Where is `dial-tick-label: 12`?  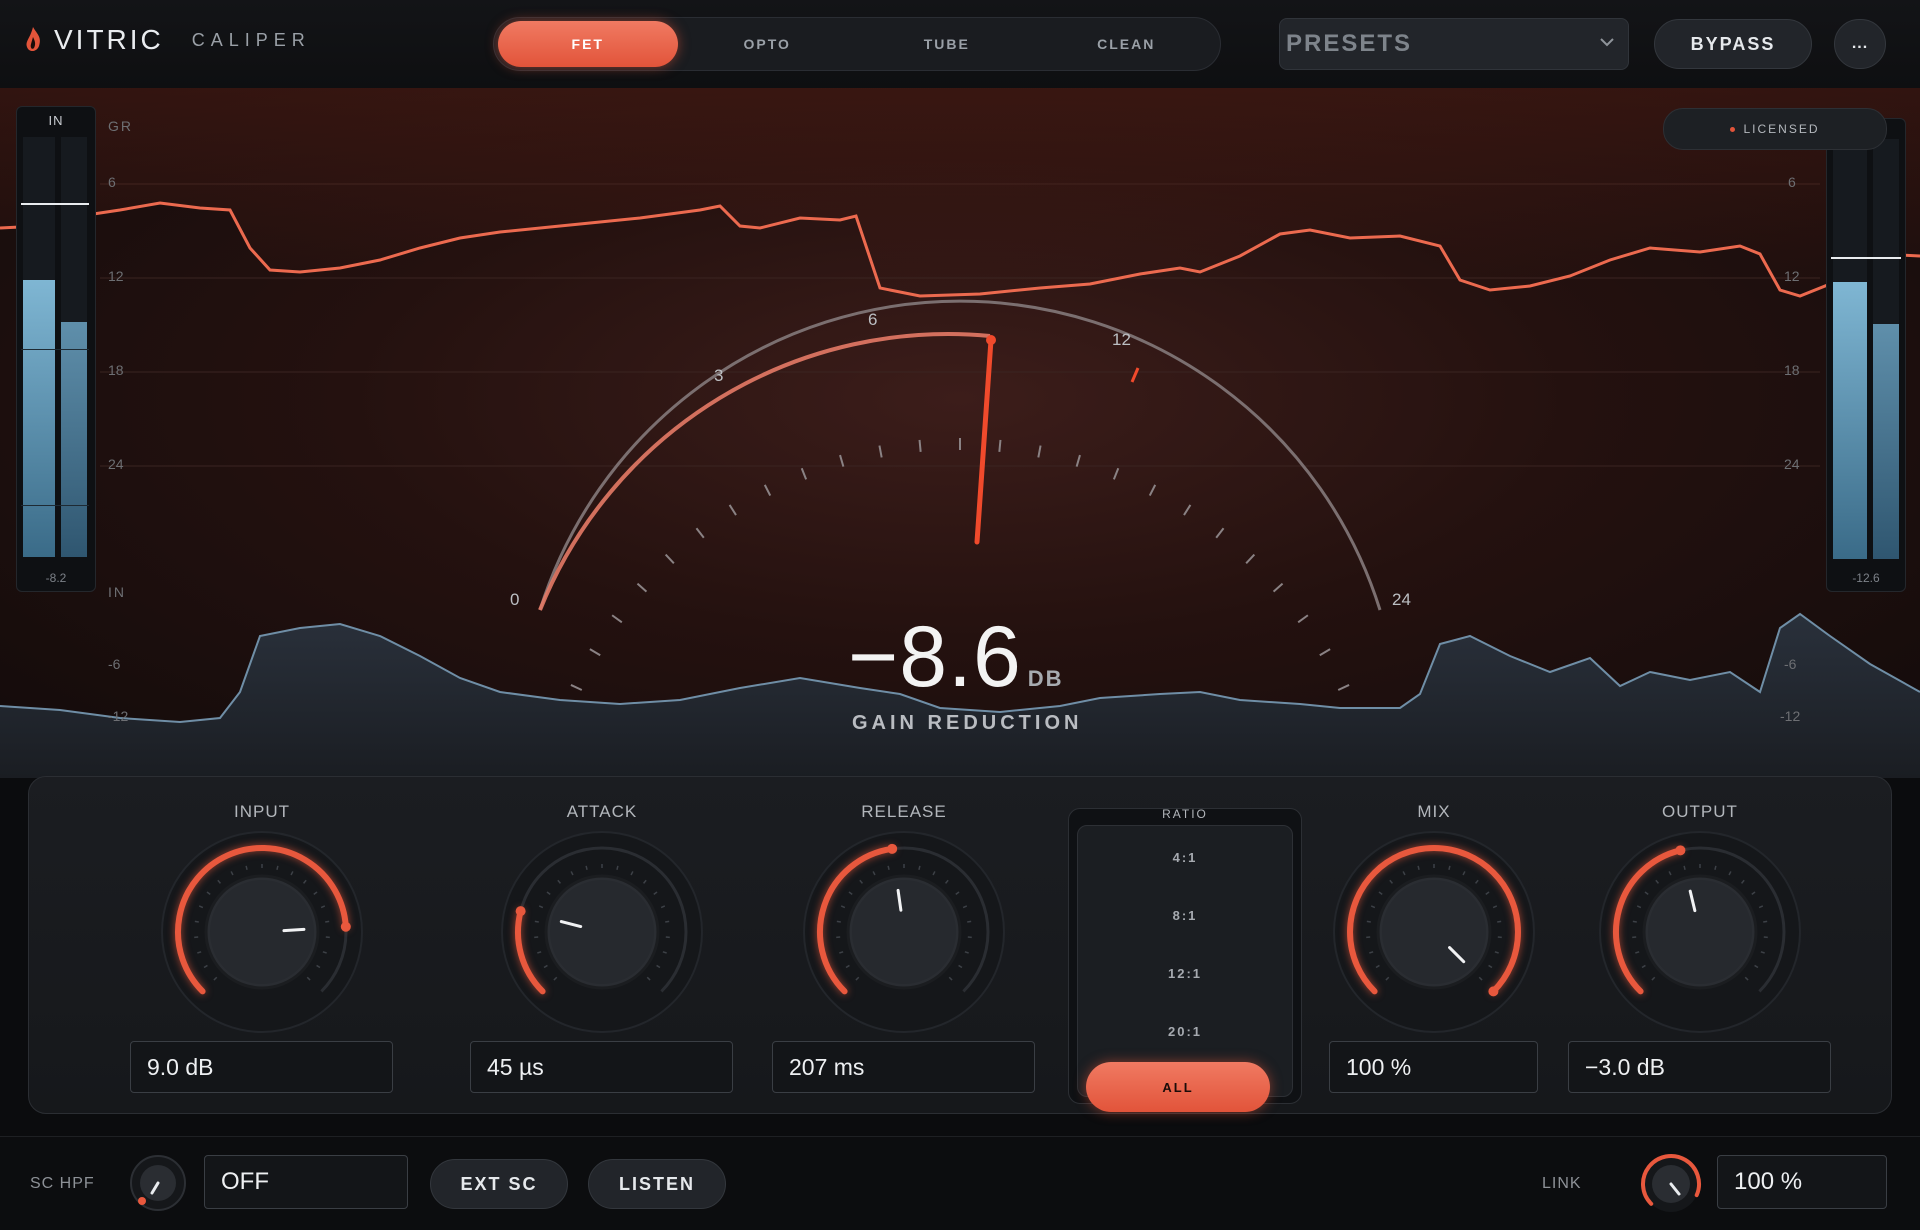 dial-tick-label: 12 is located at coordinates (1121, 340).